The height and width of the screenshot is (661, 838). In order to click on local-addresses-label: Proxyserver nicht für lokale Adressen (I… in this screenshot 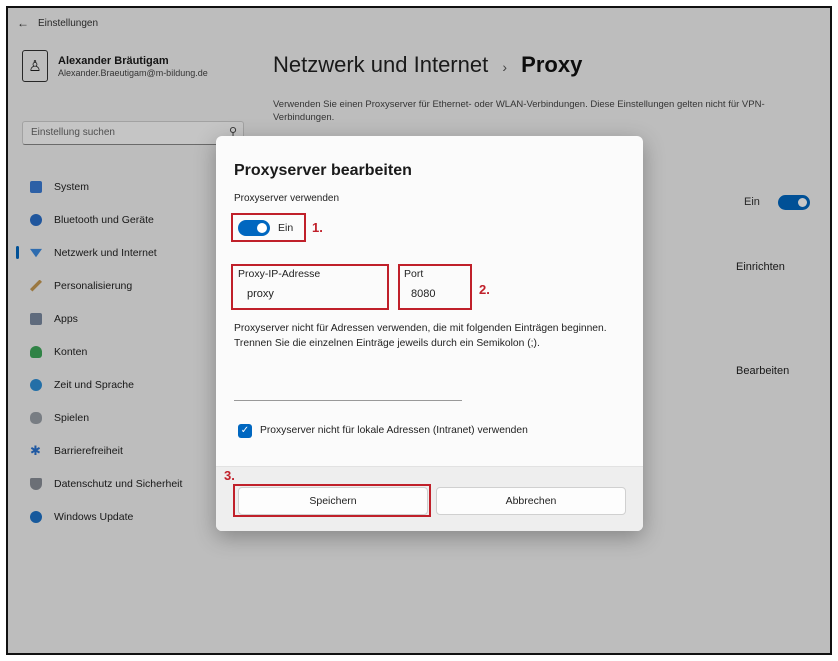, I will do `click(394, 430)`.